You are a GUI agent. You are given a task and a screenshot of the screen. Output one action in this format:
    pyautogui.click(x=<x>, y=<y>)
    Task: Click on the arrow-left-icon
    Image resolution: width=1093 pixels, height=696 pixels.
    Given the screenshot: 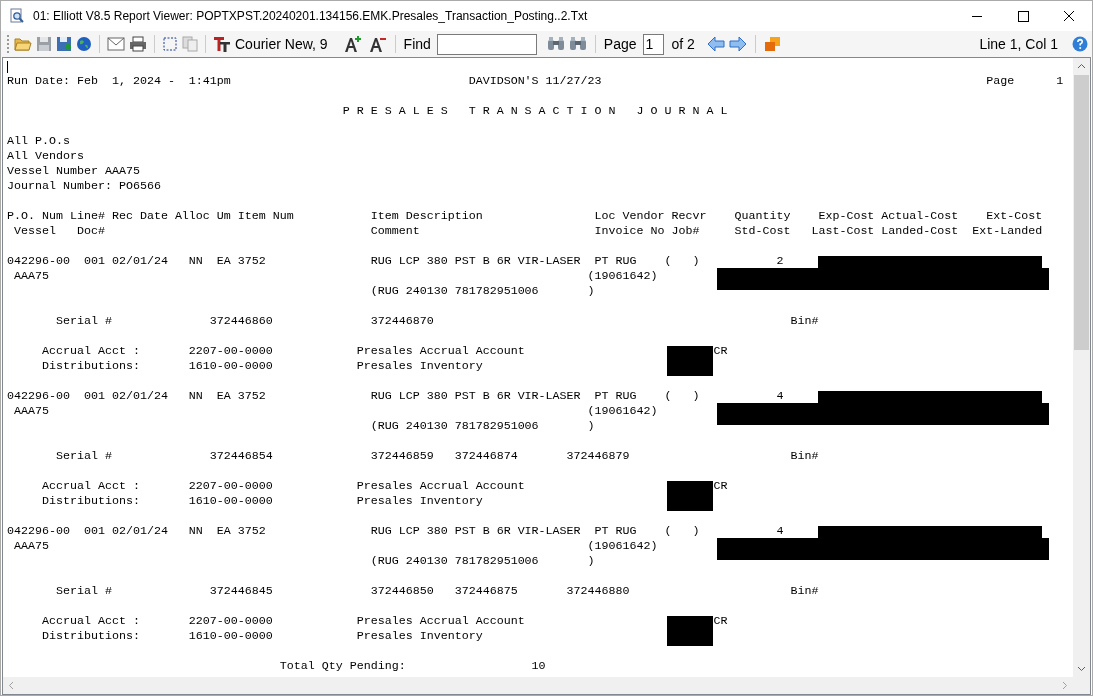 What is the action you would take?
    pyautogui.click(x=715, y=44)
    